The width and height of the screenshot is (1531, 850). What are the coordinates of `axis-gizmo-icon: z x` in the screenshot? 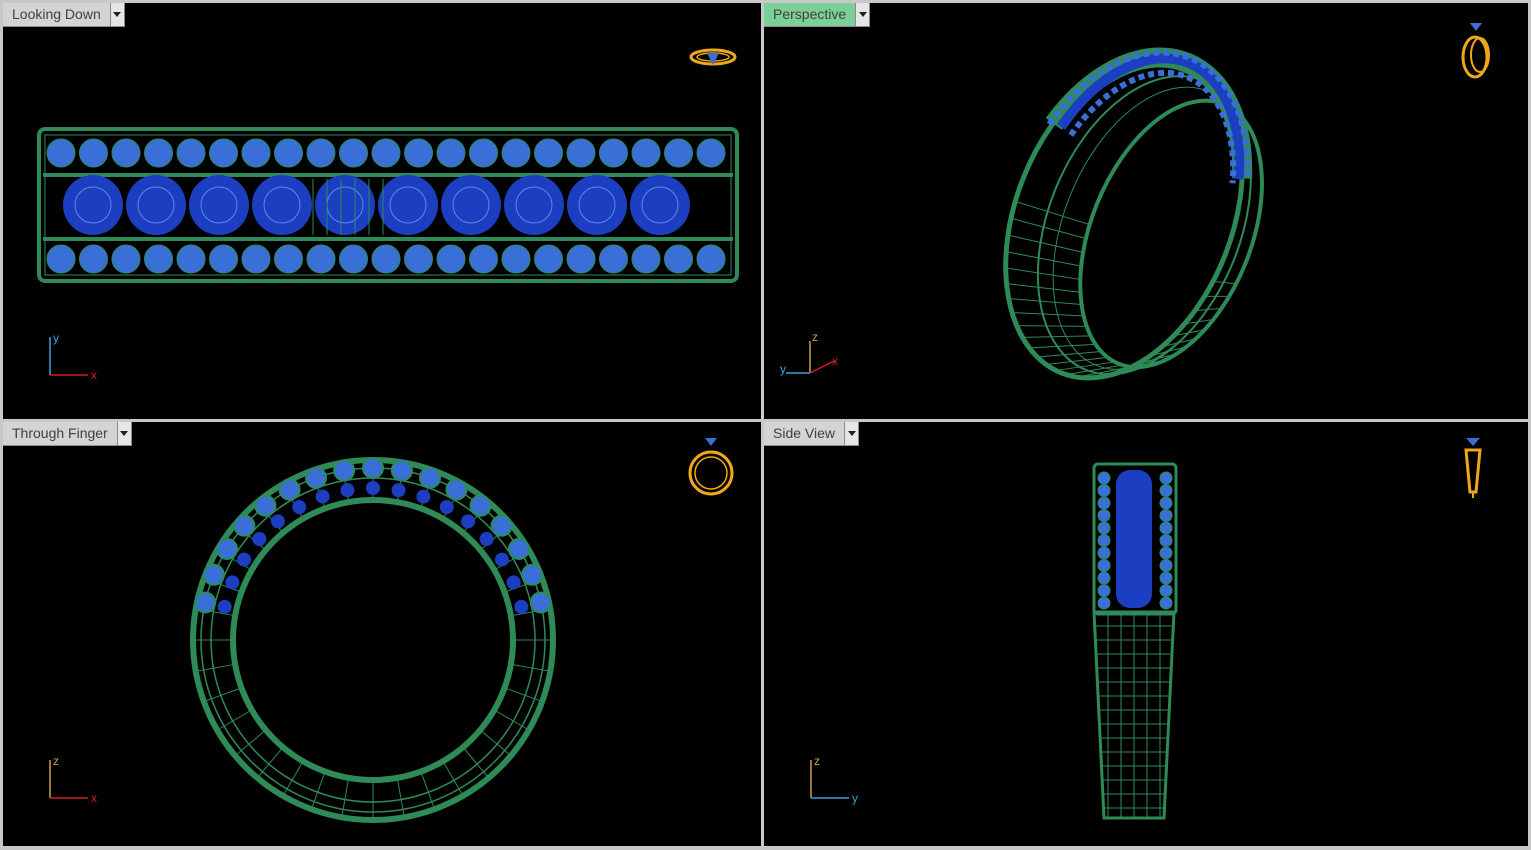 It's located at (73, 779).